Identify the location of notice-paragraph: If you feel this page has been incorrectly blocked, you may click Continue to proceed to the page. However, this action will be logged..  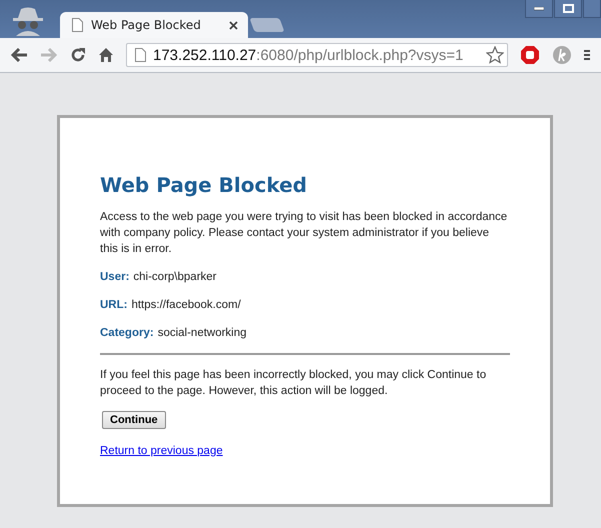
(294, 383).